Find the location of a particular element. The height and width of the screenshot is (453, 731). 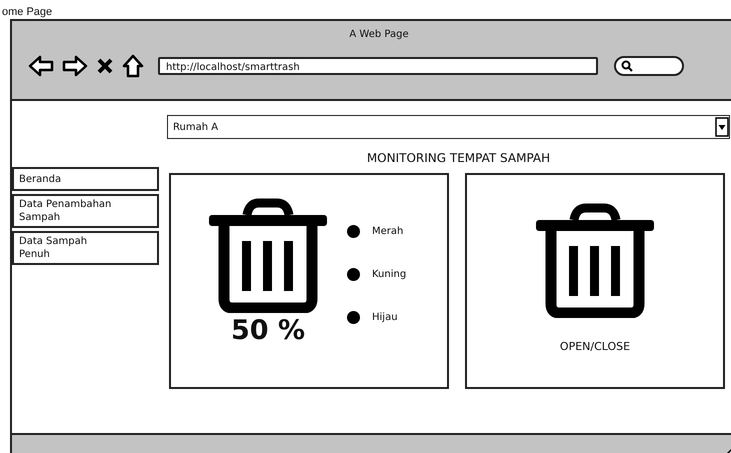

search-icon is located at coordinates (627, 66).